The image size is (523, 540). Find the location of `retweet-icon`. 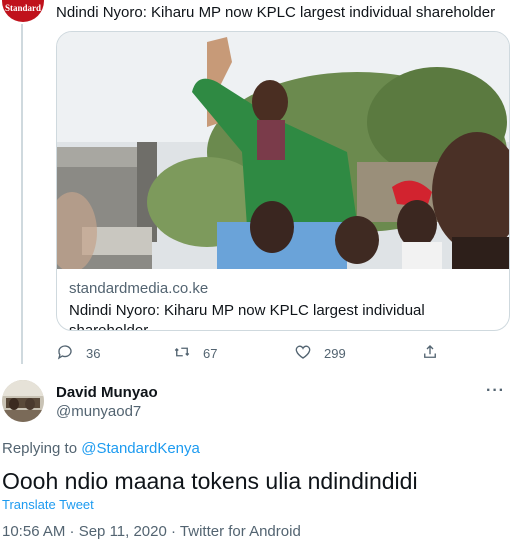

retweet-icon is located at coordinates (182, 353).